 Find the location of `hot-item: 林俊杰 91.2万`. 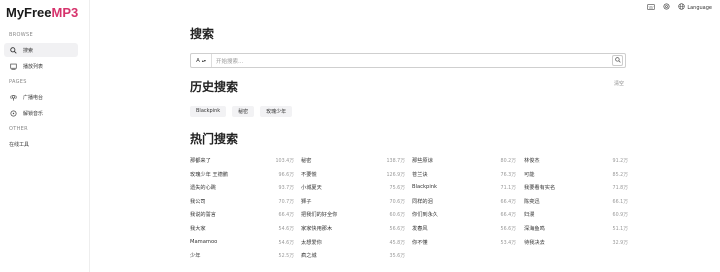

hot-item: 林俊杰 91.2万 is located at coordinates (576, 164).